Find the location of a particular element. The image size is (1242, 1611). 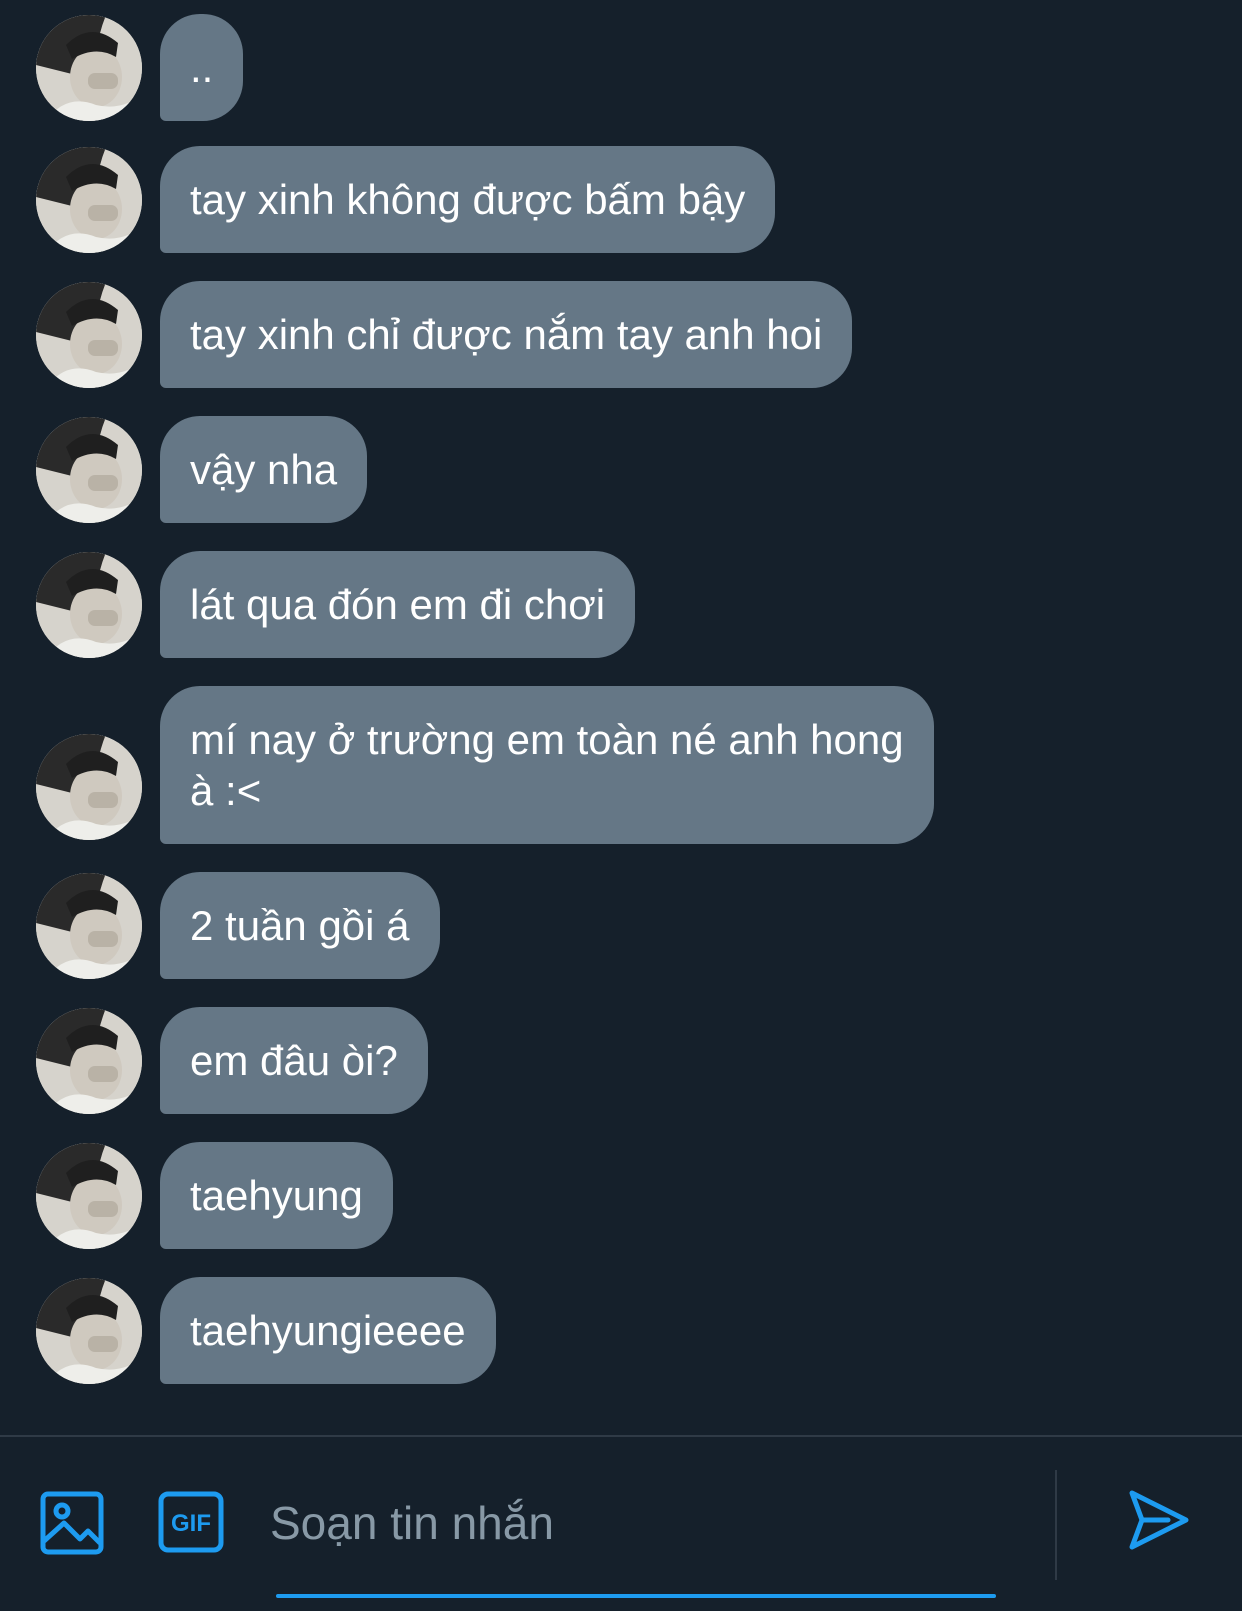

message-input is located at coordinates (632, 1523).